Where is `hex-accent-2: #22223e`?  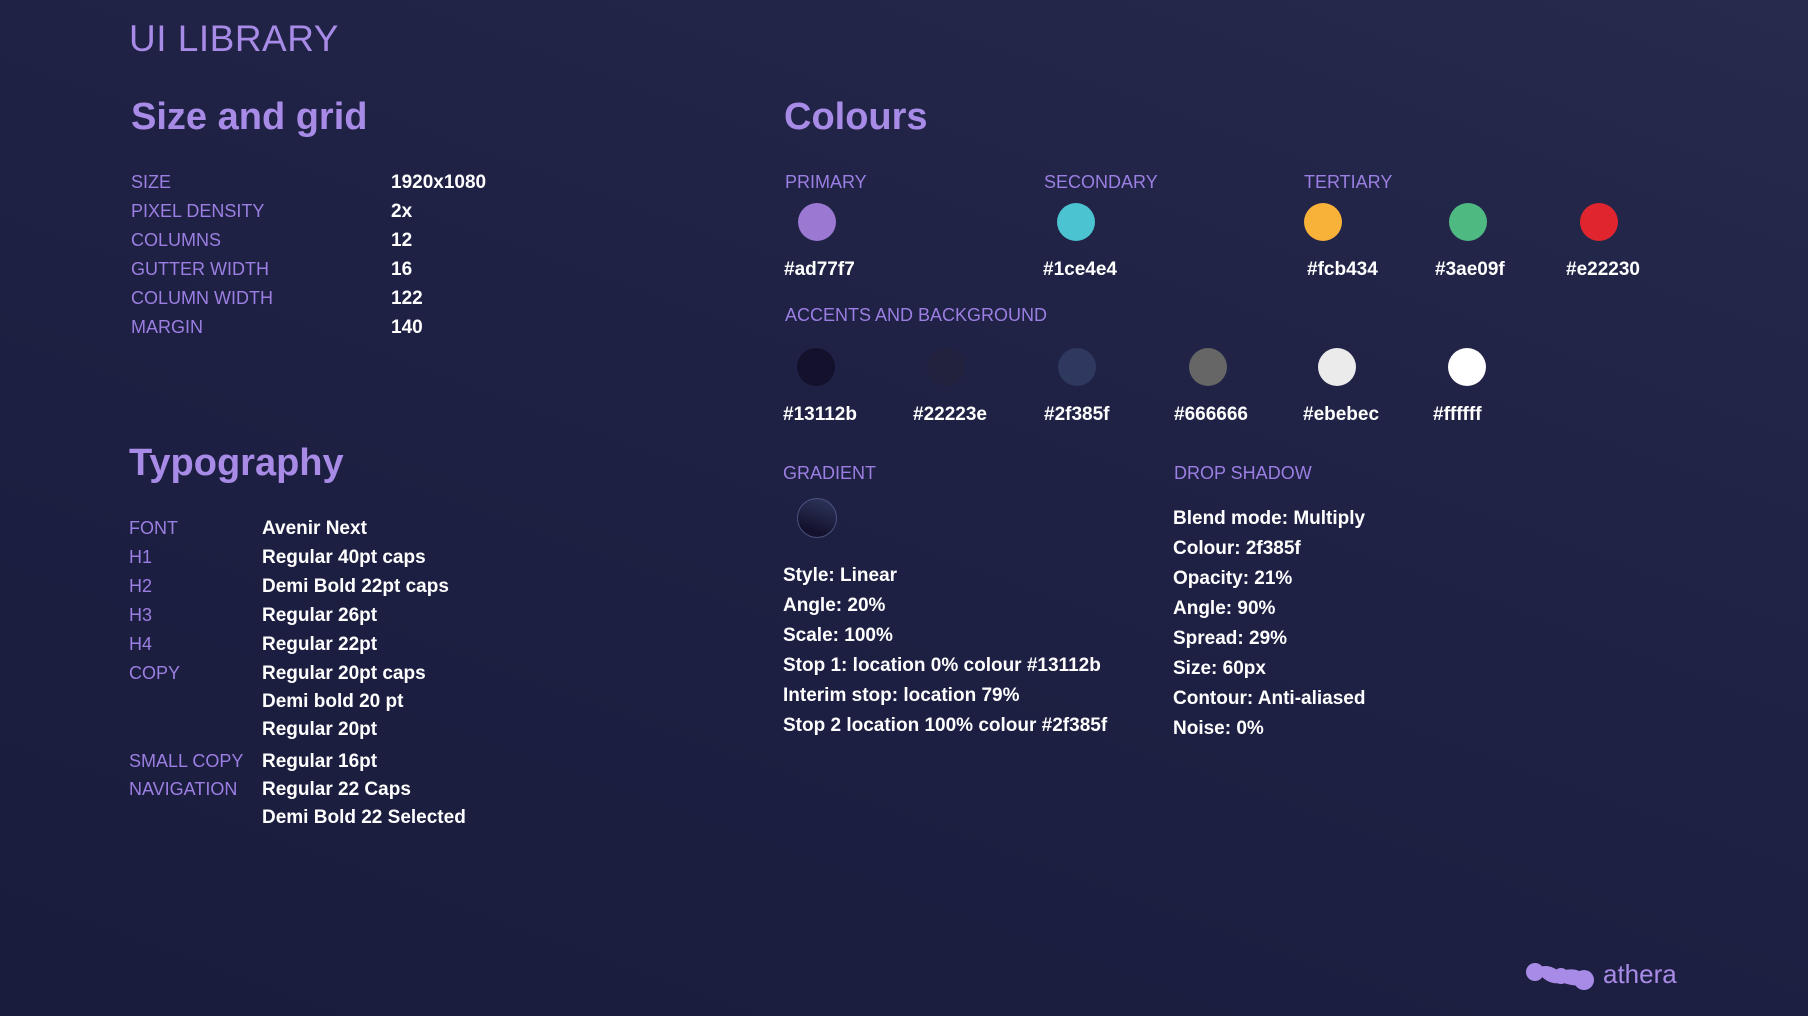
hex-accent-2: #22223e is located at coordinates (950, 414).